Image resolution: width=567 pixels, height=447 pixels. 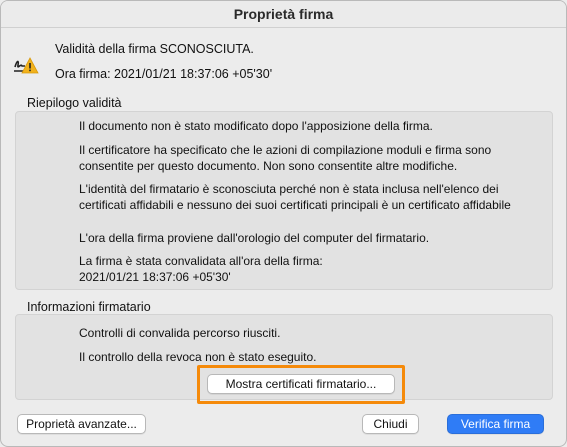 I want to click on signer-info-title: Informazioni firmatario, so click(x=89, y=307).